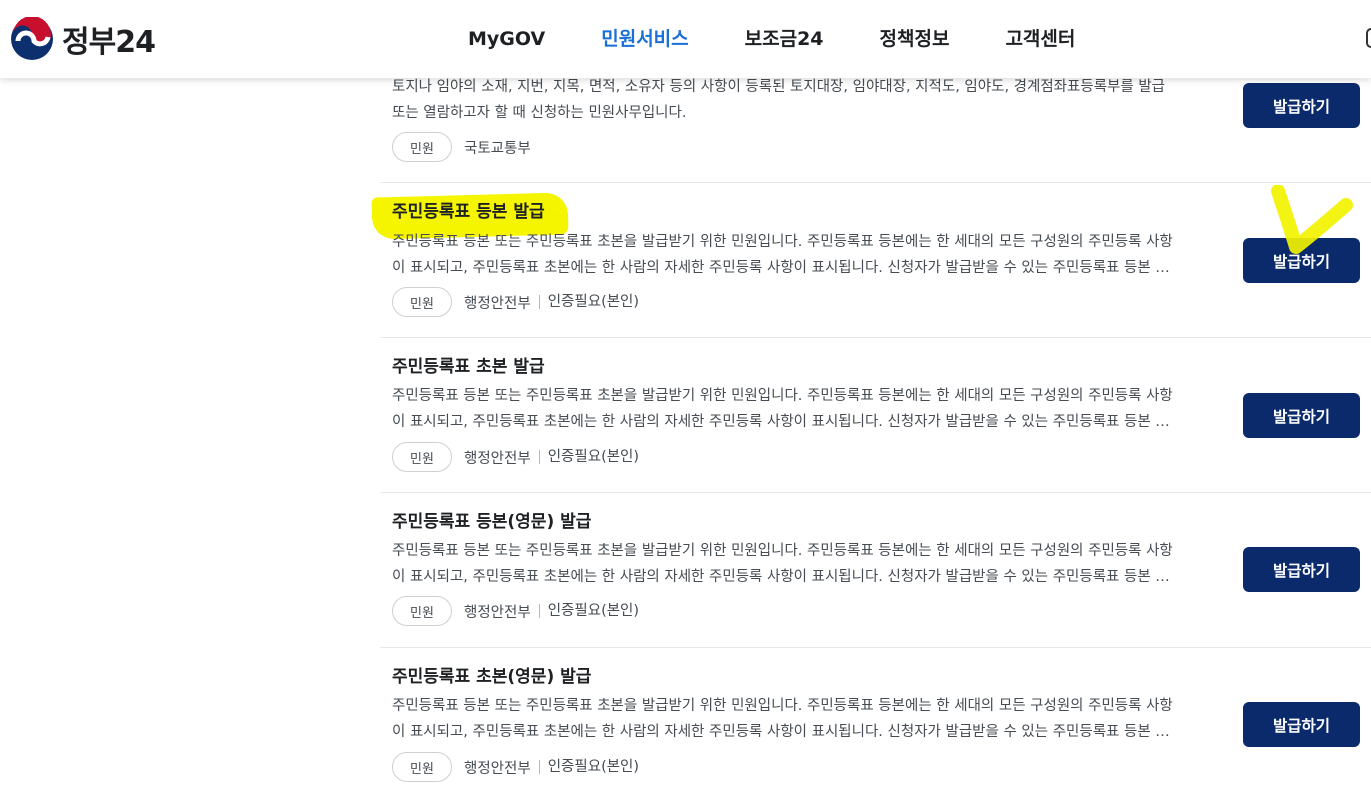 This screenshot has height=796, width=1371. Describe the element at coordinates (491, 677) in the screenshot. I see `item-title: 주민등록표 초본(영문) 발급` at that location.